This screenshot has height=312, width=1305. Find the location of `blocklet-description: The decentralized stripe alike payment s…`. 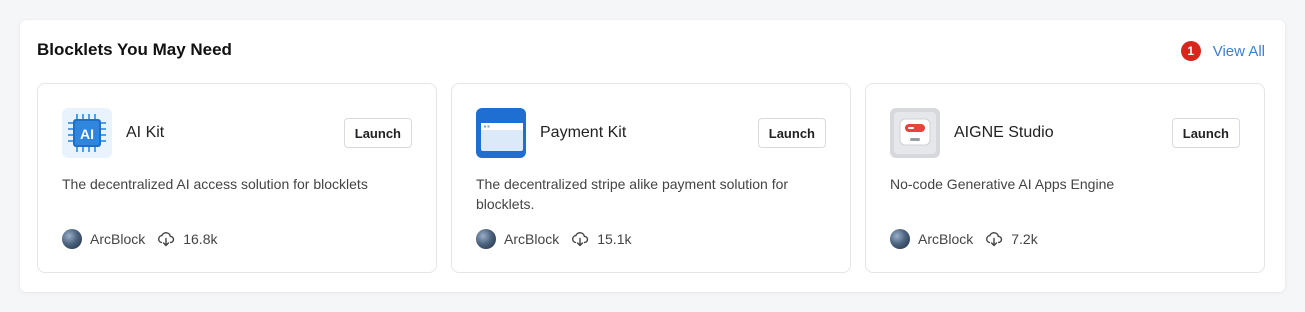

blocklet-description: The decentralized stripe alike payment s… is located at coordinates (632, 194).